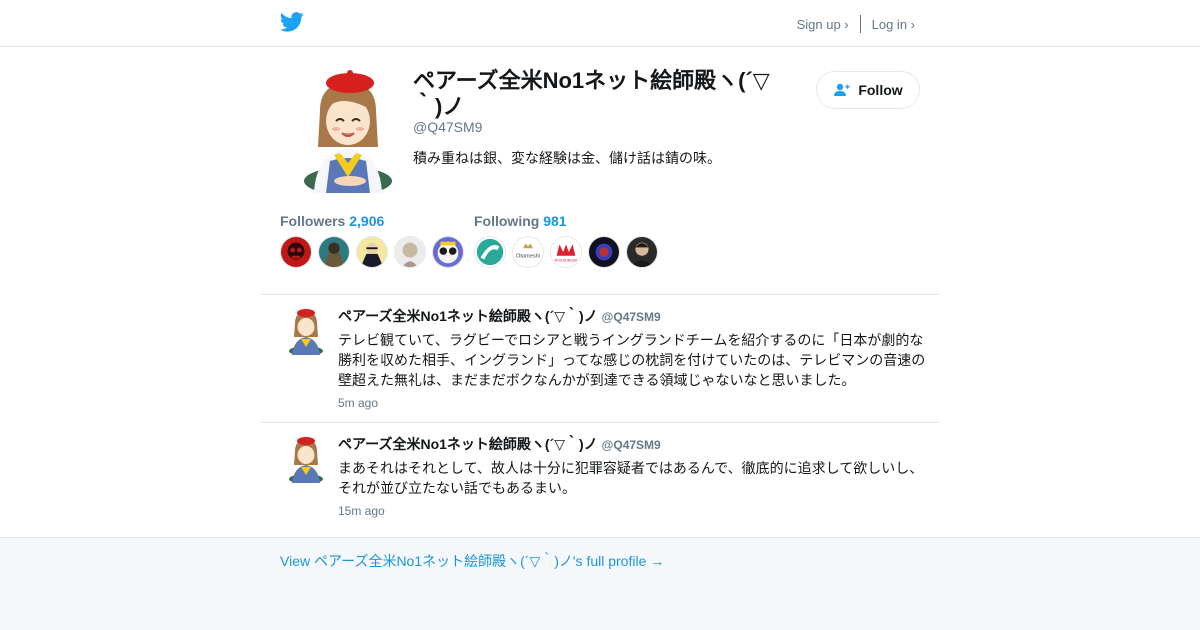 This screenshot has width=1200, height=630. I want to click on otameshi-logo-text: Otameshi, so click(528, 257).